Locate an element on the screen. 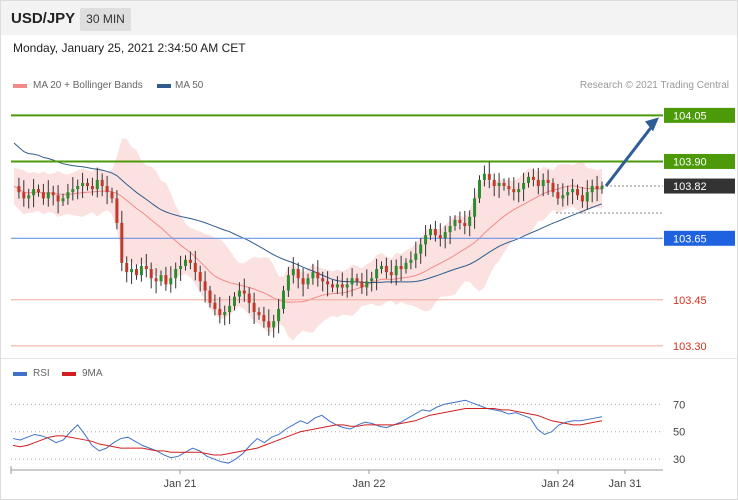 Image resolution: width=738 pixels, height=500 pixels. rsi-tick-label: 30 is located at coordinates (679, 460).